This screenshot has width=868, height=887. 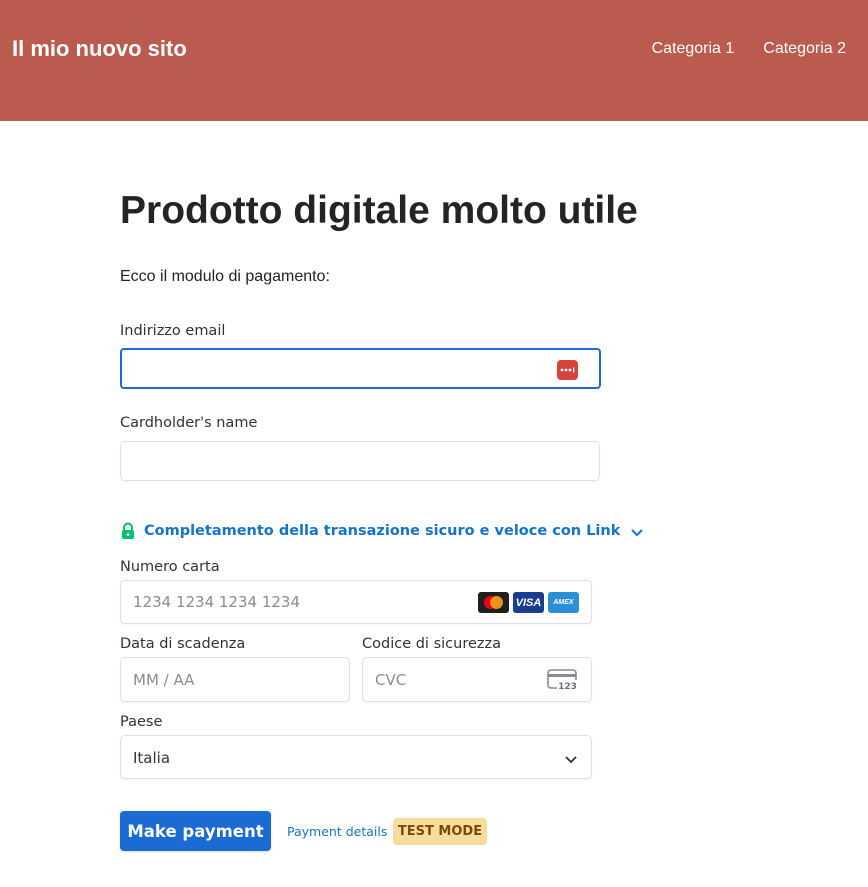 What do you see at coordinates (195, 831) in the screenshot?
I see `make-payment-button: Make payment` at bounding box center [195, 831].